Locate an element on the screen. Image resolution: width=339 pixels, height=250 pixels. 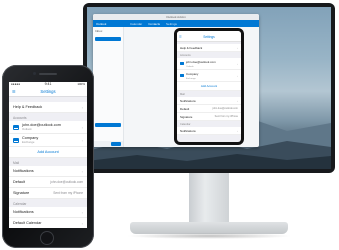
calendar-notifications-row: Notifications › is located at coordinates (48, 212).